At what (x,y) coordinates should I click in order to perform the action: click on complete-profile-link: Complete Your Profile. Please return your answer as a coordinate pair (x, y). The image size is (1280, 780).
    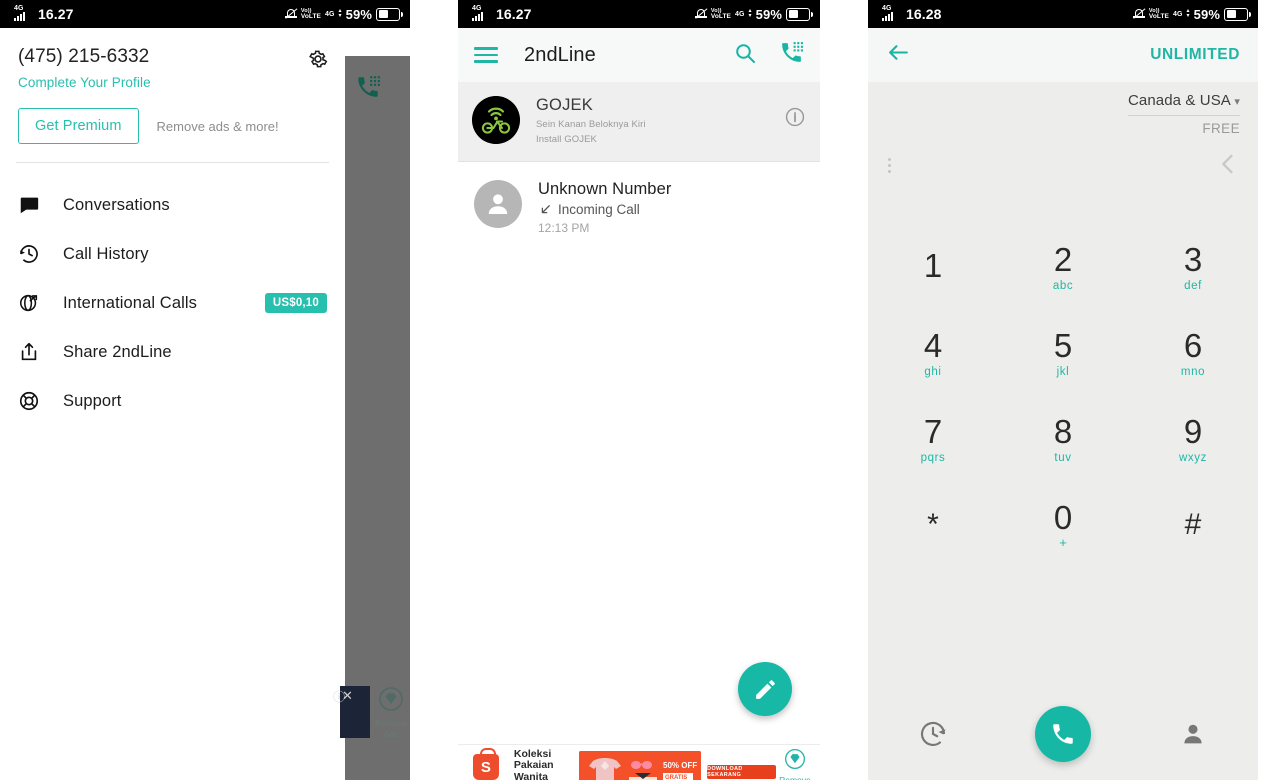
    Looking at the image, I should click on (84, 82).